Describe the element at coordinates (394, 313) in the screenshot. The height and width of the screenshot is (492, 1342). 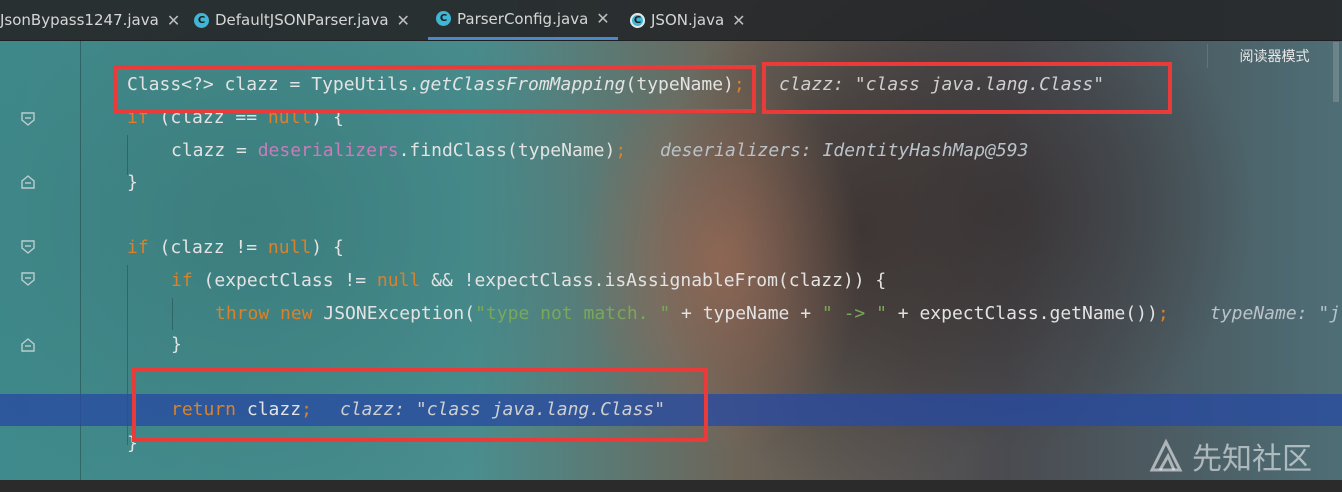
I see `code-token: JSONException(` at that location.